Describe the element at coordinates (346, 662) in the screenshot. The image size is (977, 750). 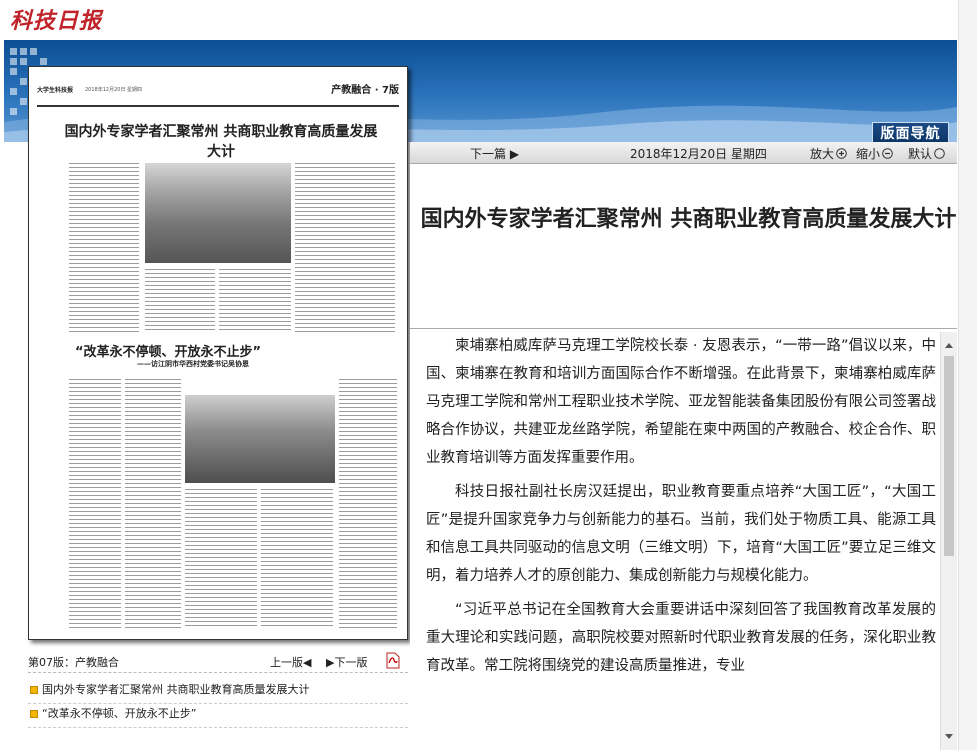
I see `next-page-link: ▶下一版` at that location.